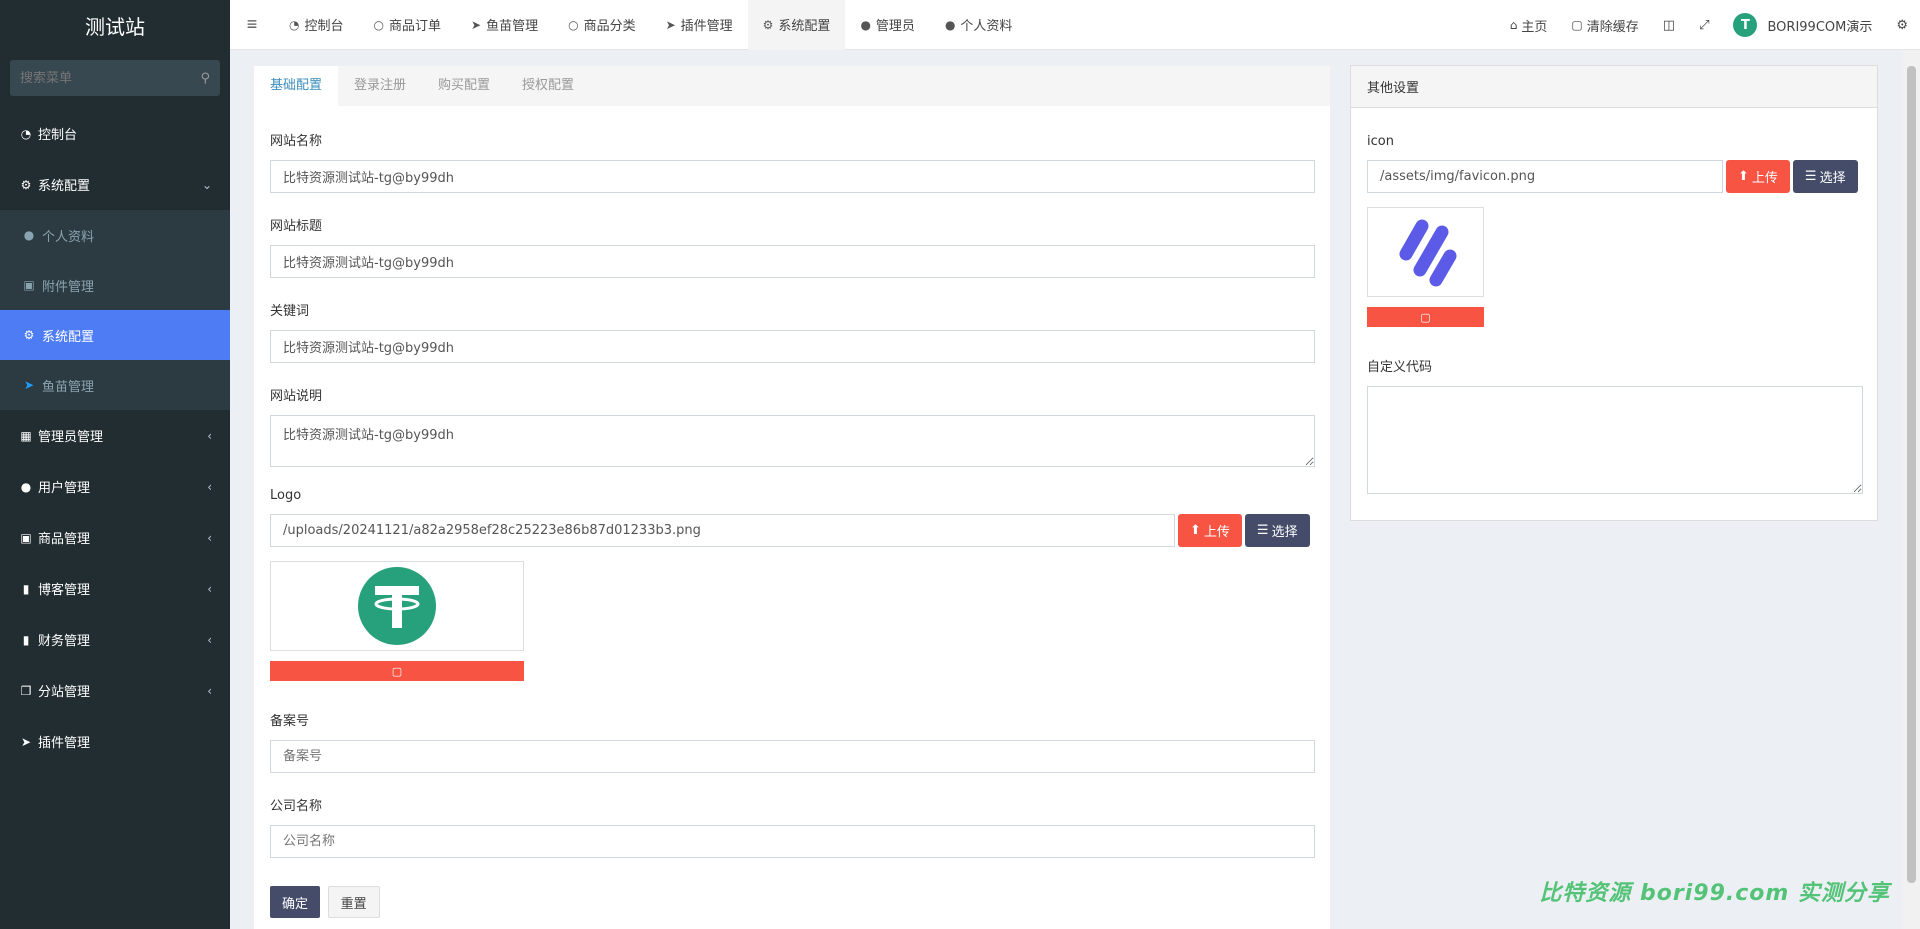 The height and width of the screenshot is (929, 1920). What do you see at coordinates (115, 335) in the screenshot?
I see `sidebar-item-system-config-active: ⚙ 系统配置` at bounding box center [115, 335].